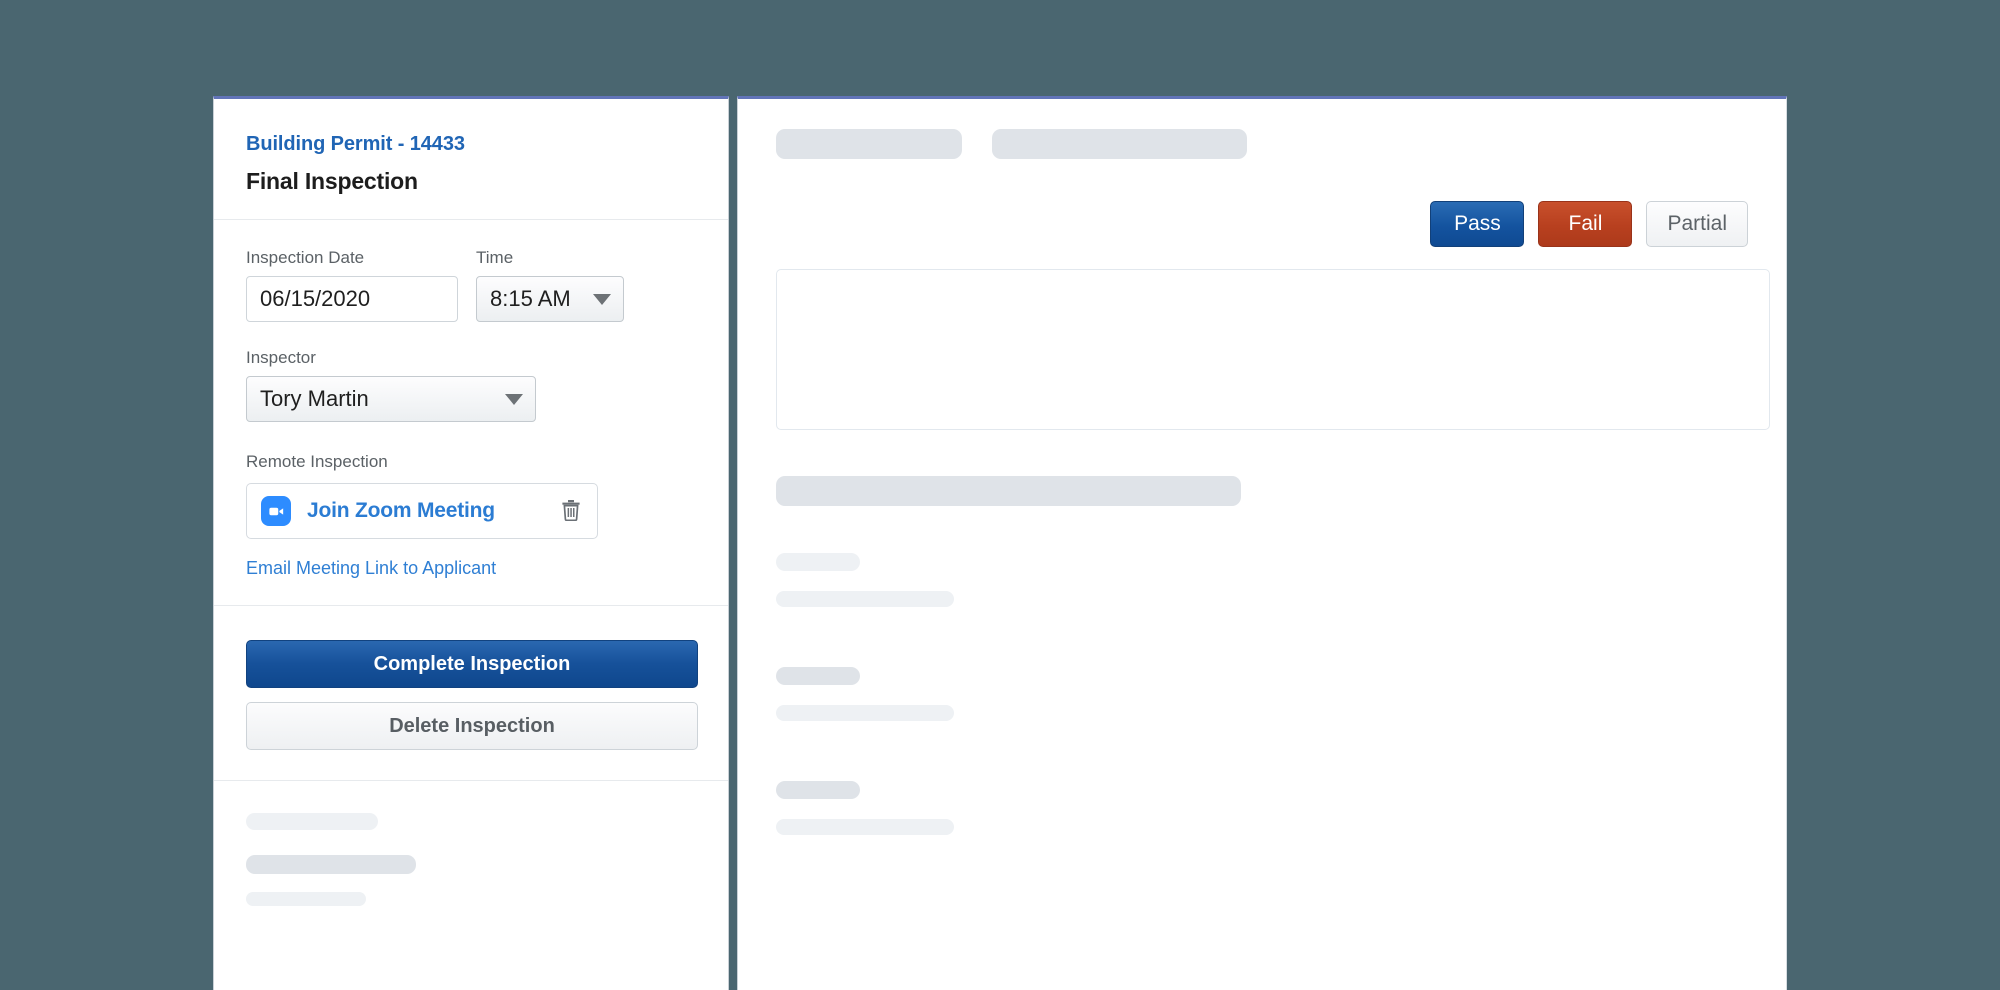 Image resolution: width=2000 pixels, height=990 pixels. I want to click on zoom-meeting-card: Join Zoom Meeting, so click(422, 511).